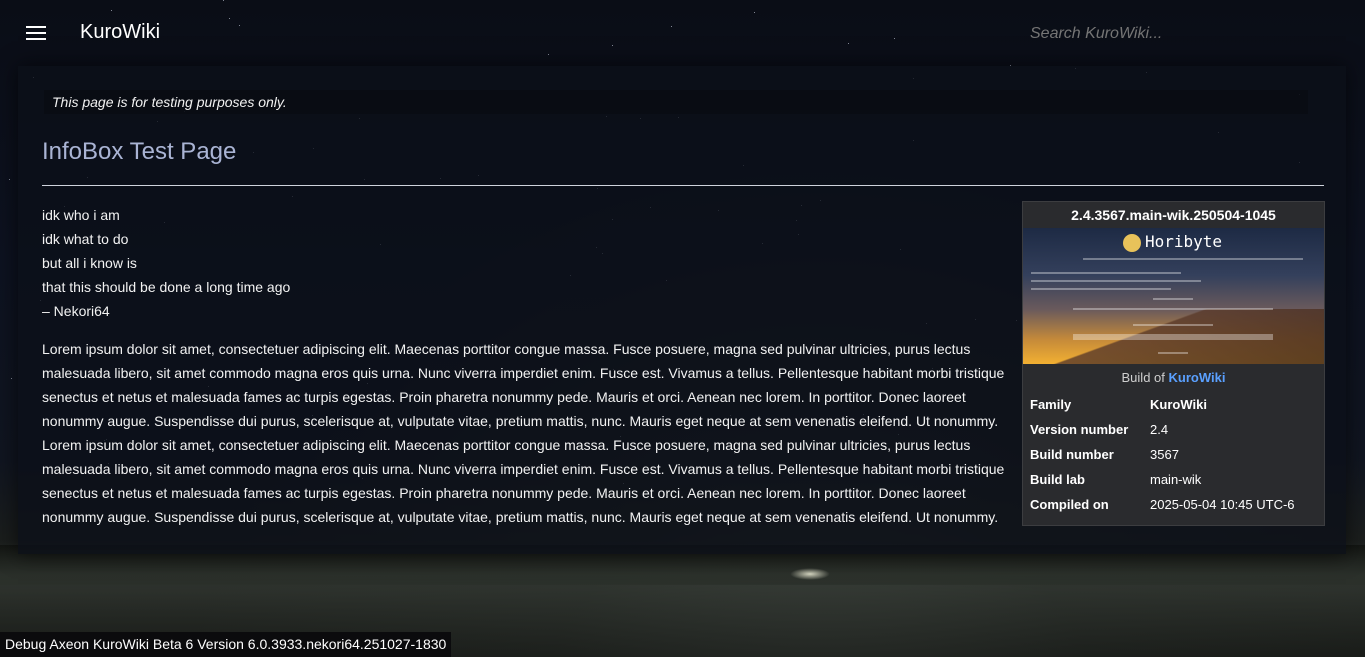 The height and width of the screenshot is (657, 1365). Describe the element at coordinates (1222, 504) in the screenshot. I see `row-value: 2025-05-04 10:45 UTC-6` at that location.